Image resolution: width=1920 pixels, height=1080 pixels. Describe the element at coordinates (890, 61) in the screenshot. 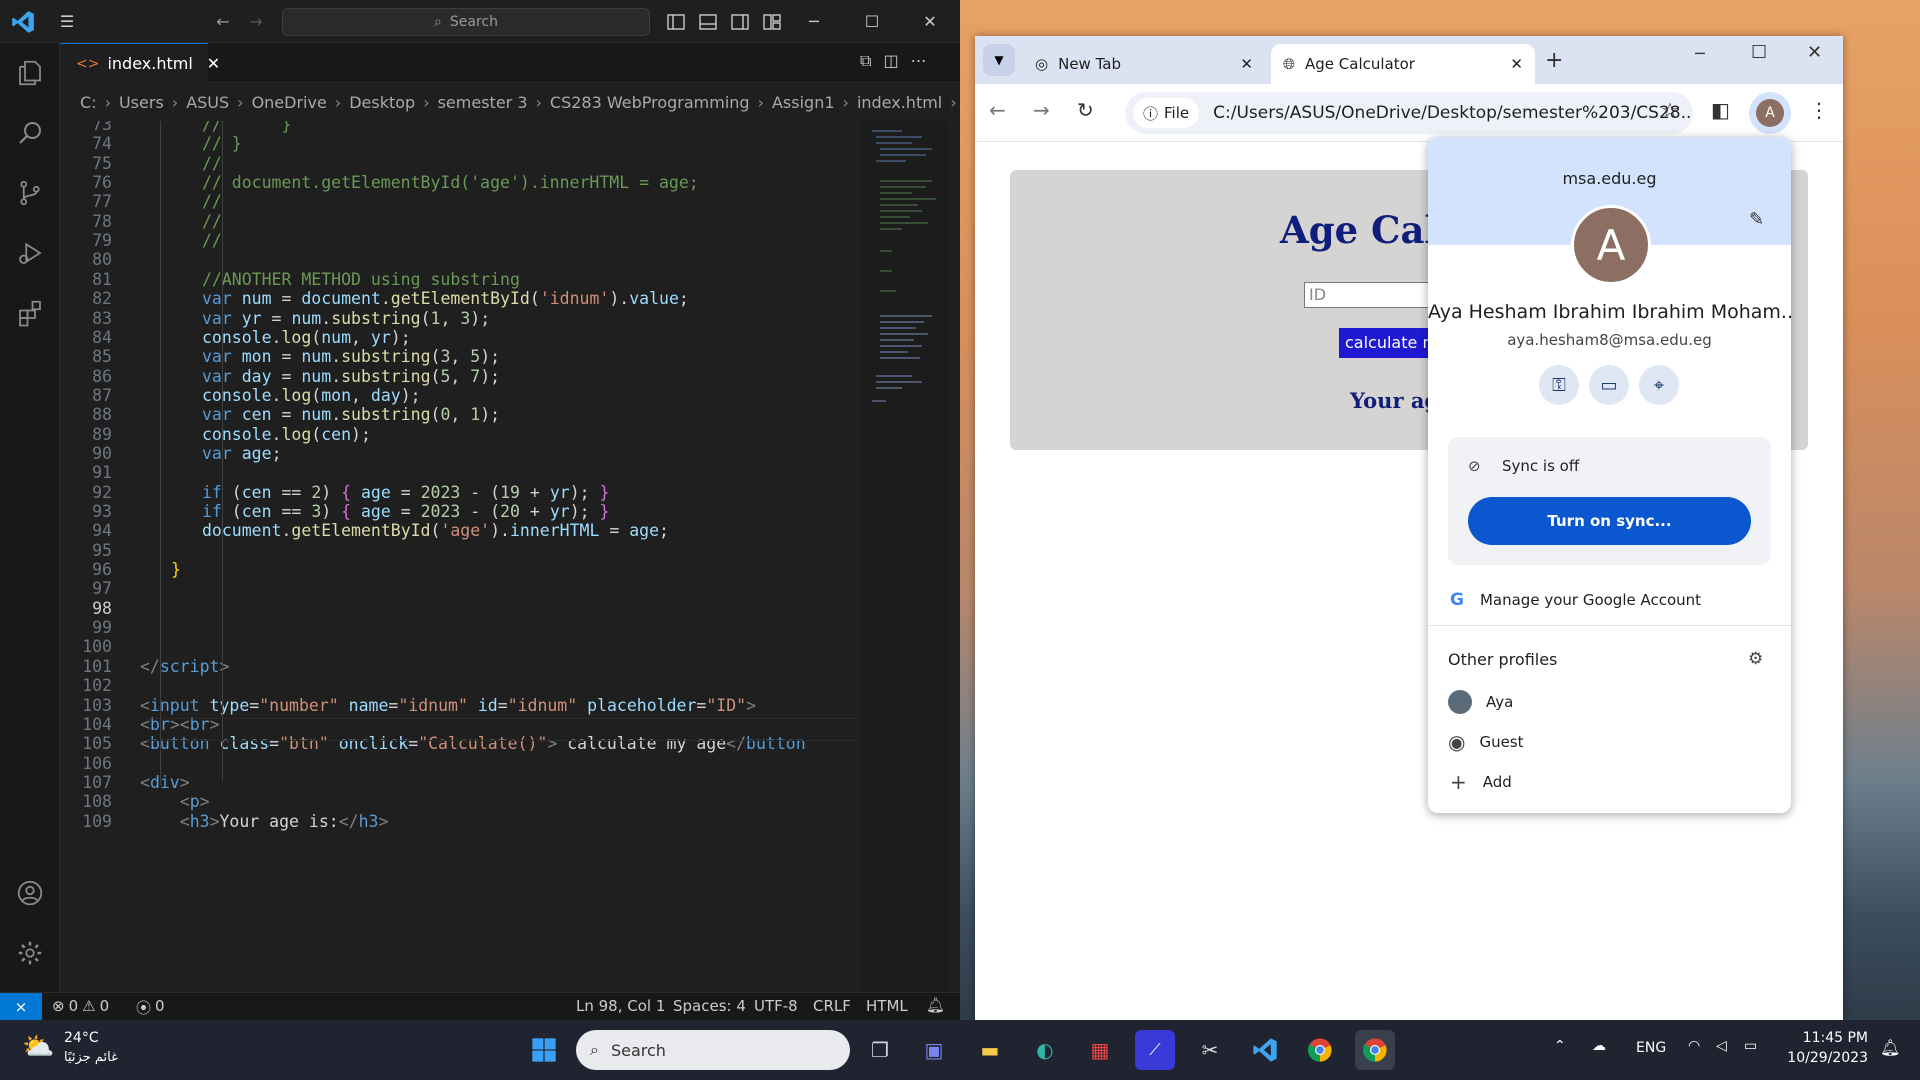

I see `split-editor-icon: ◫` at that location.